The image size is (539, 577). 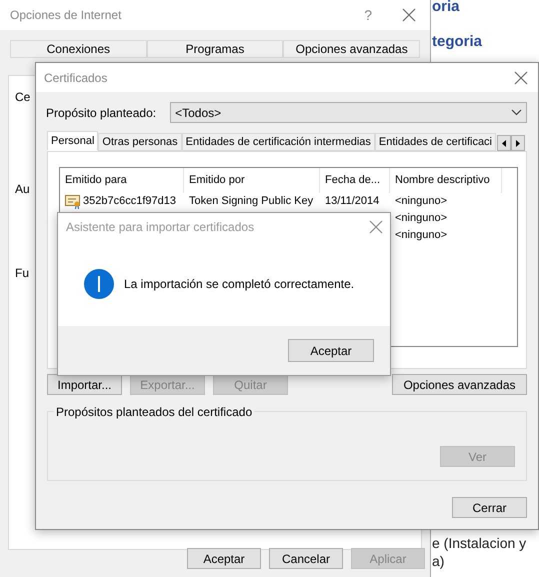 I want to click on window-title: Certificados, so click(x=76, y=78).